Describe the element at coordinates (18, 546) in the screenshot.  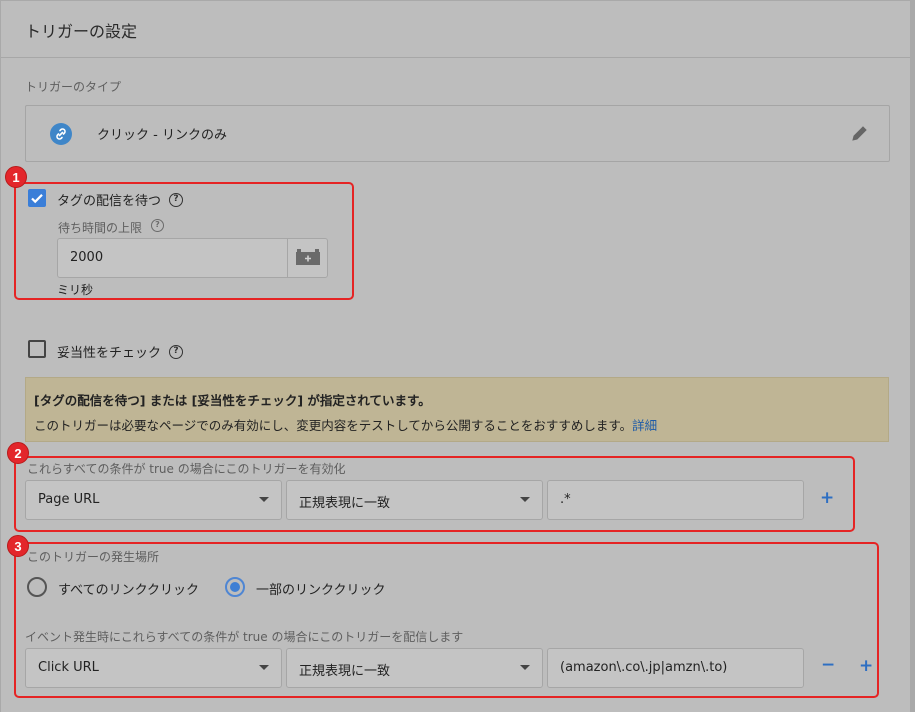
I see `annotation-badge-3: 3` at that location.